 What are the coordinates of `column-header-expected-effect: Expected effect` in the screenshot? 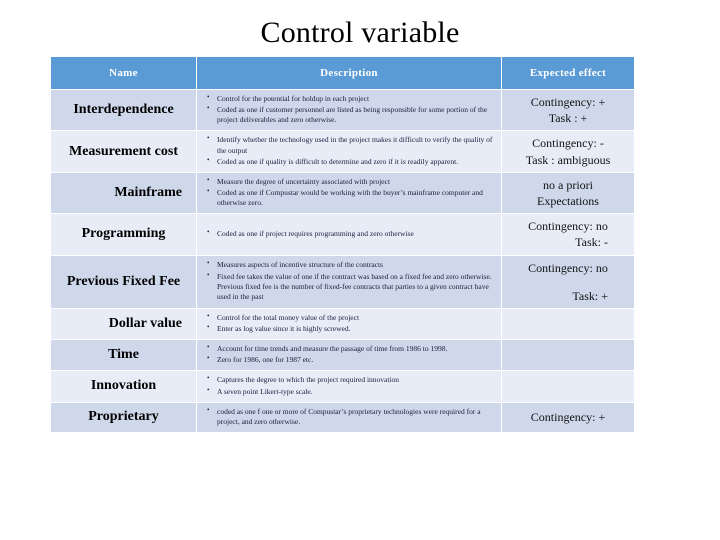 It's located at (568, 73).